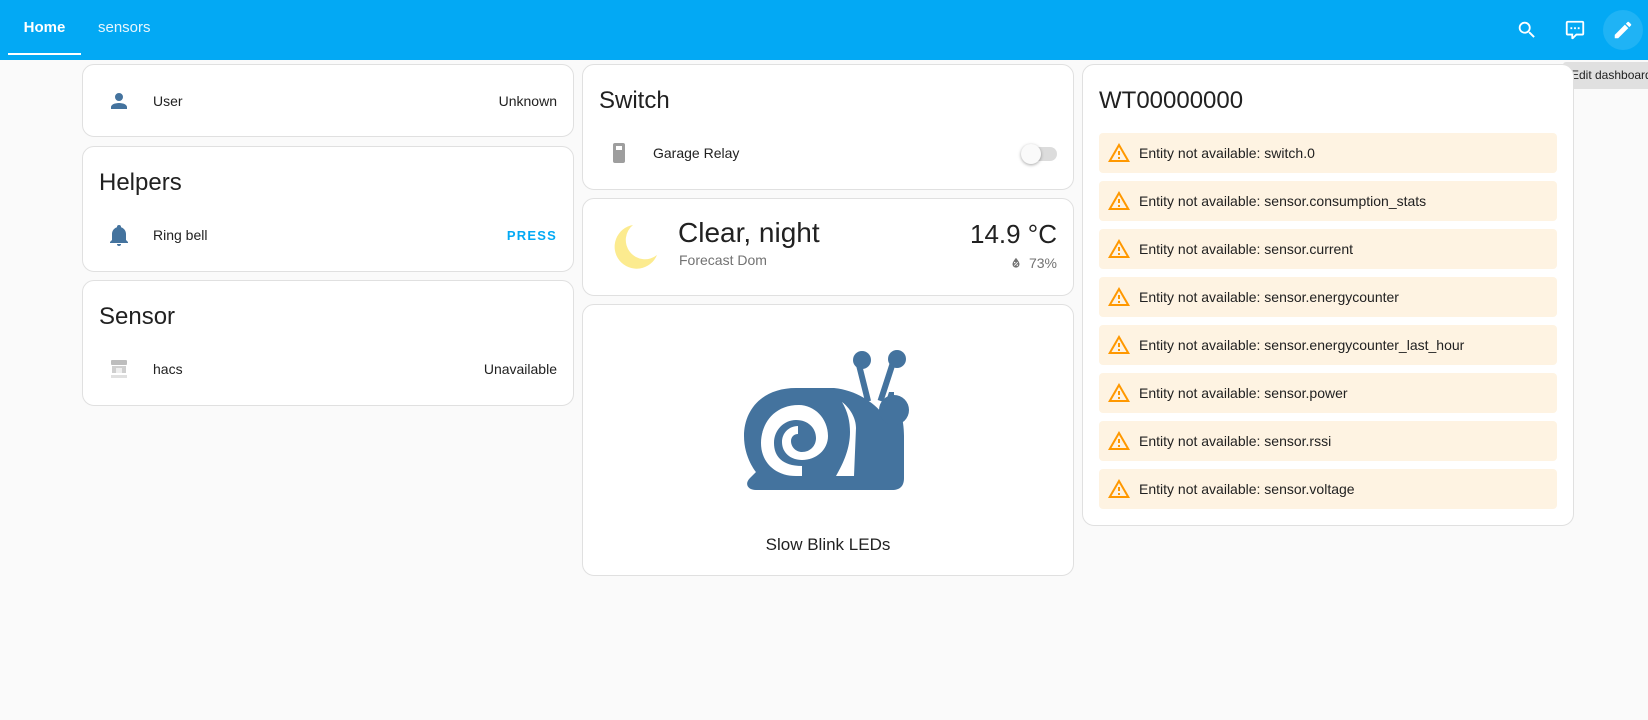  What do you see at coordinates (1016, 262) in the screenshot?
I see `humidity-icon` at bounding box center [1016, 262].